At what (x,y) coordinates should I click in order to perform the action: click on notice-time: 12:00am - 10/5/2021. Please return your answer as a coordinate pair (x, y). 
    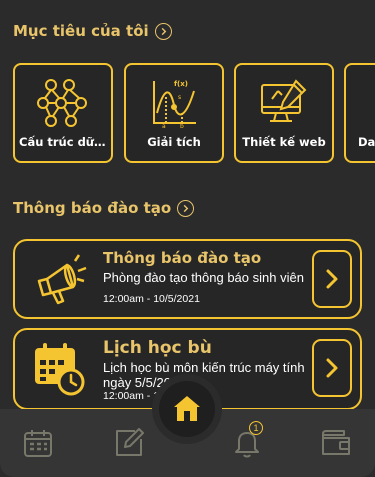
    Looking at the image, I should click on (151, 299).